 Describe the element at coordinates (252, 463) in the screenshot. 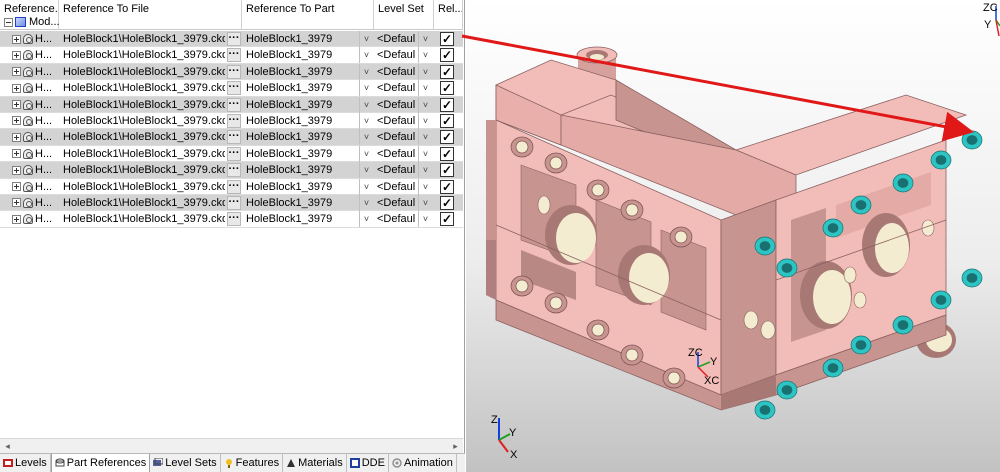

I see `tab-features: Features` at that location.